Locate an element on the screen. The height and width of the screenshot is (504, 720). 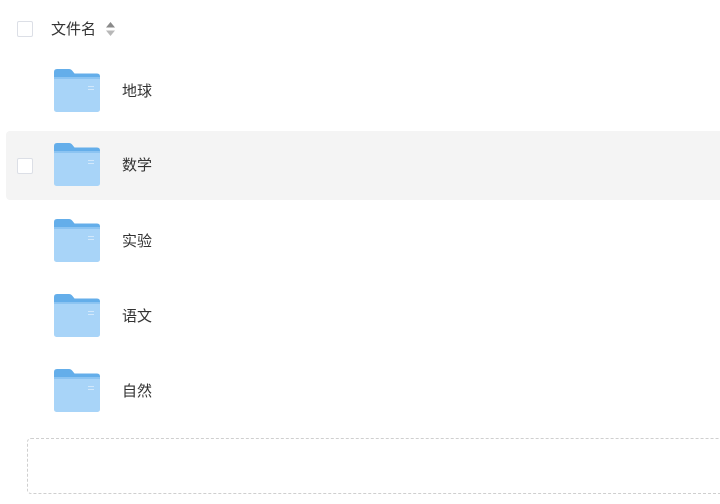
filename-column-header: 文件名 is located at coordinates (73, 29).